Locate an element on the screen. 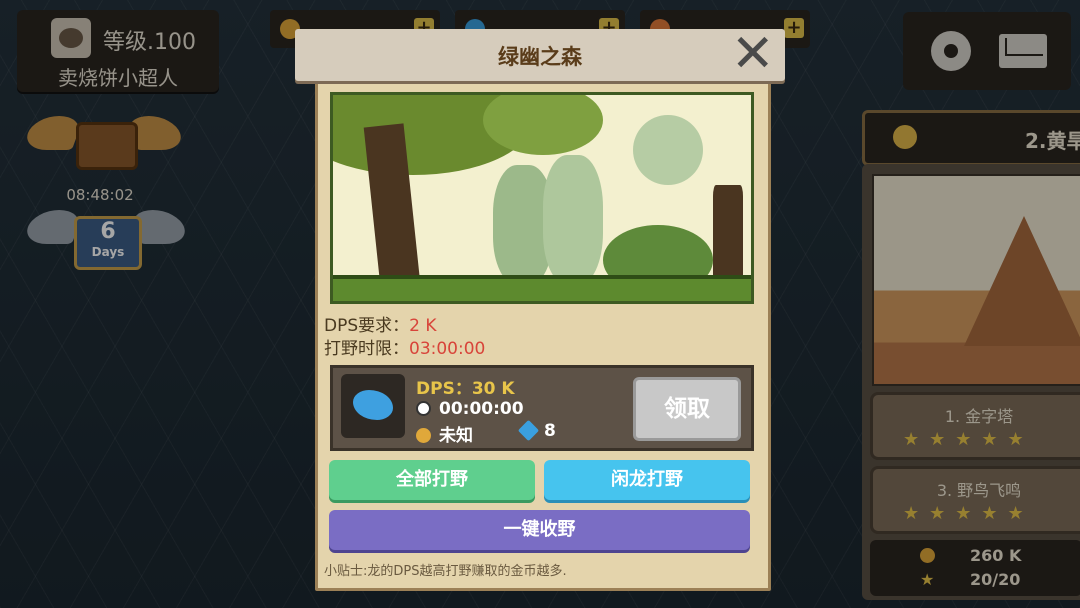  dps-req-value: 2 K is located at coordinates (423, 326).